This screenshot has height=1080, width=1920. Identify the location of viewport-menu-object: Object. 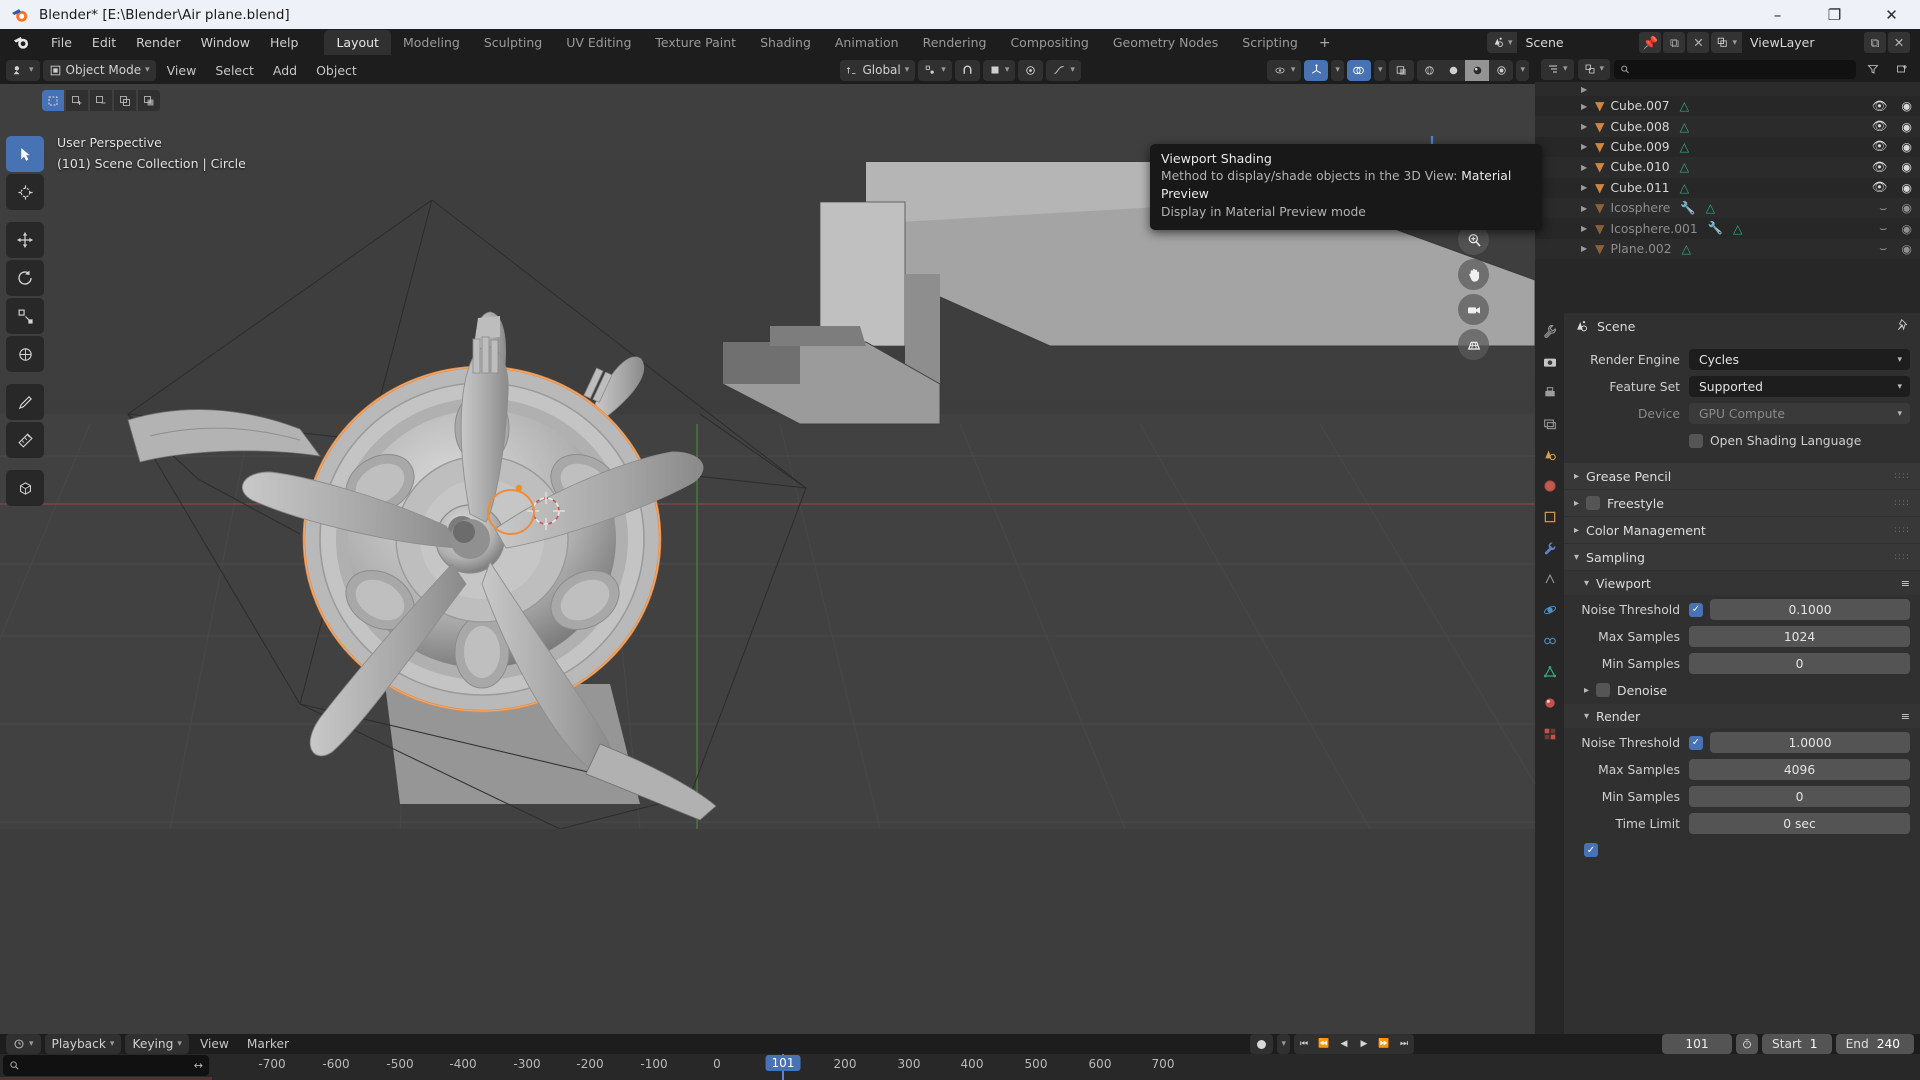
(336, 70).